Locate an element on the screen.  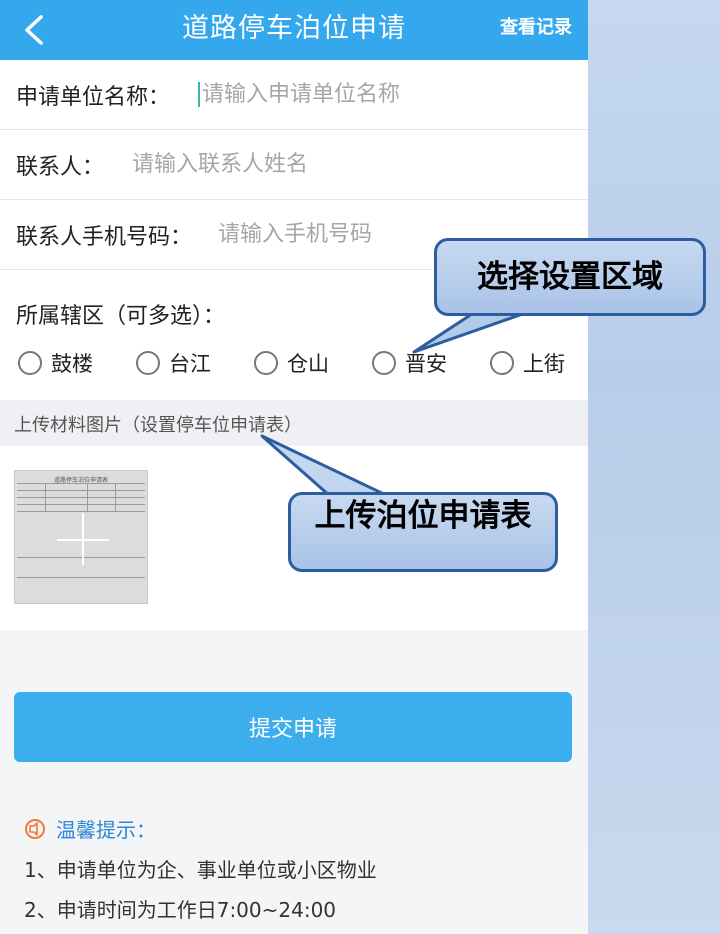
contact-label: 联系人： is located at coordinates (60, 167).